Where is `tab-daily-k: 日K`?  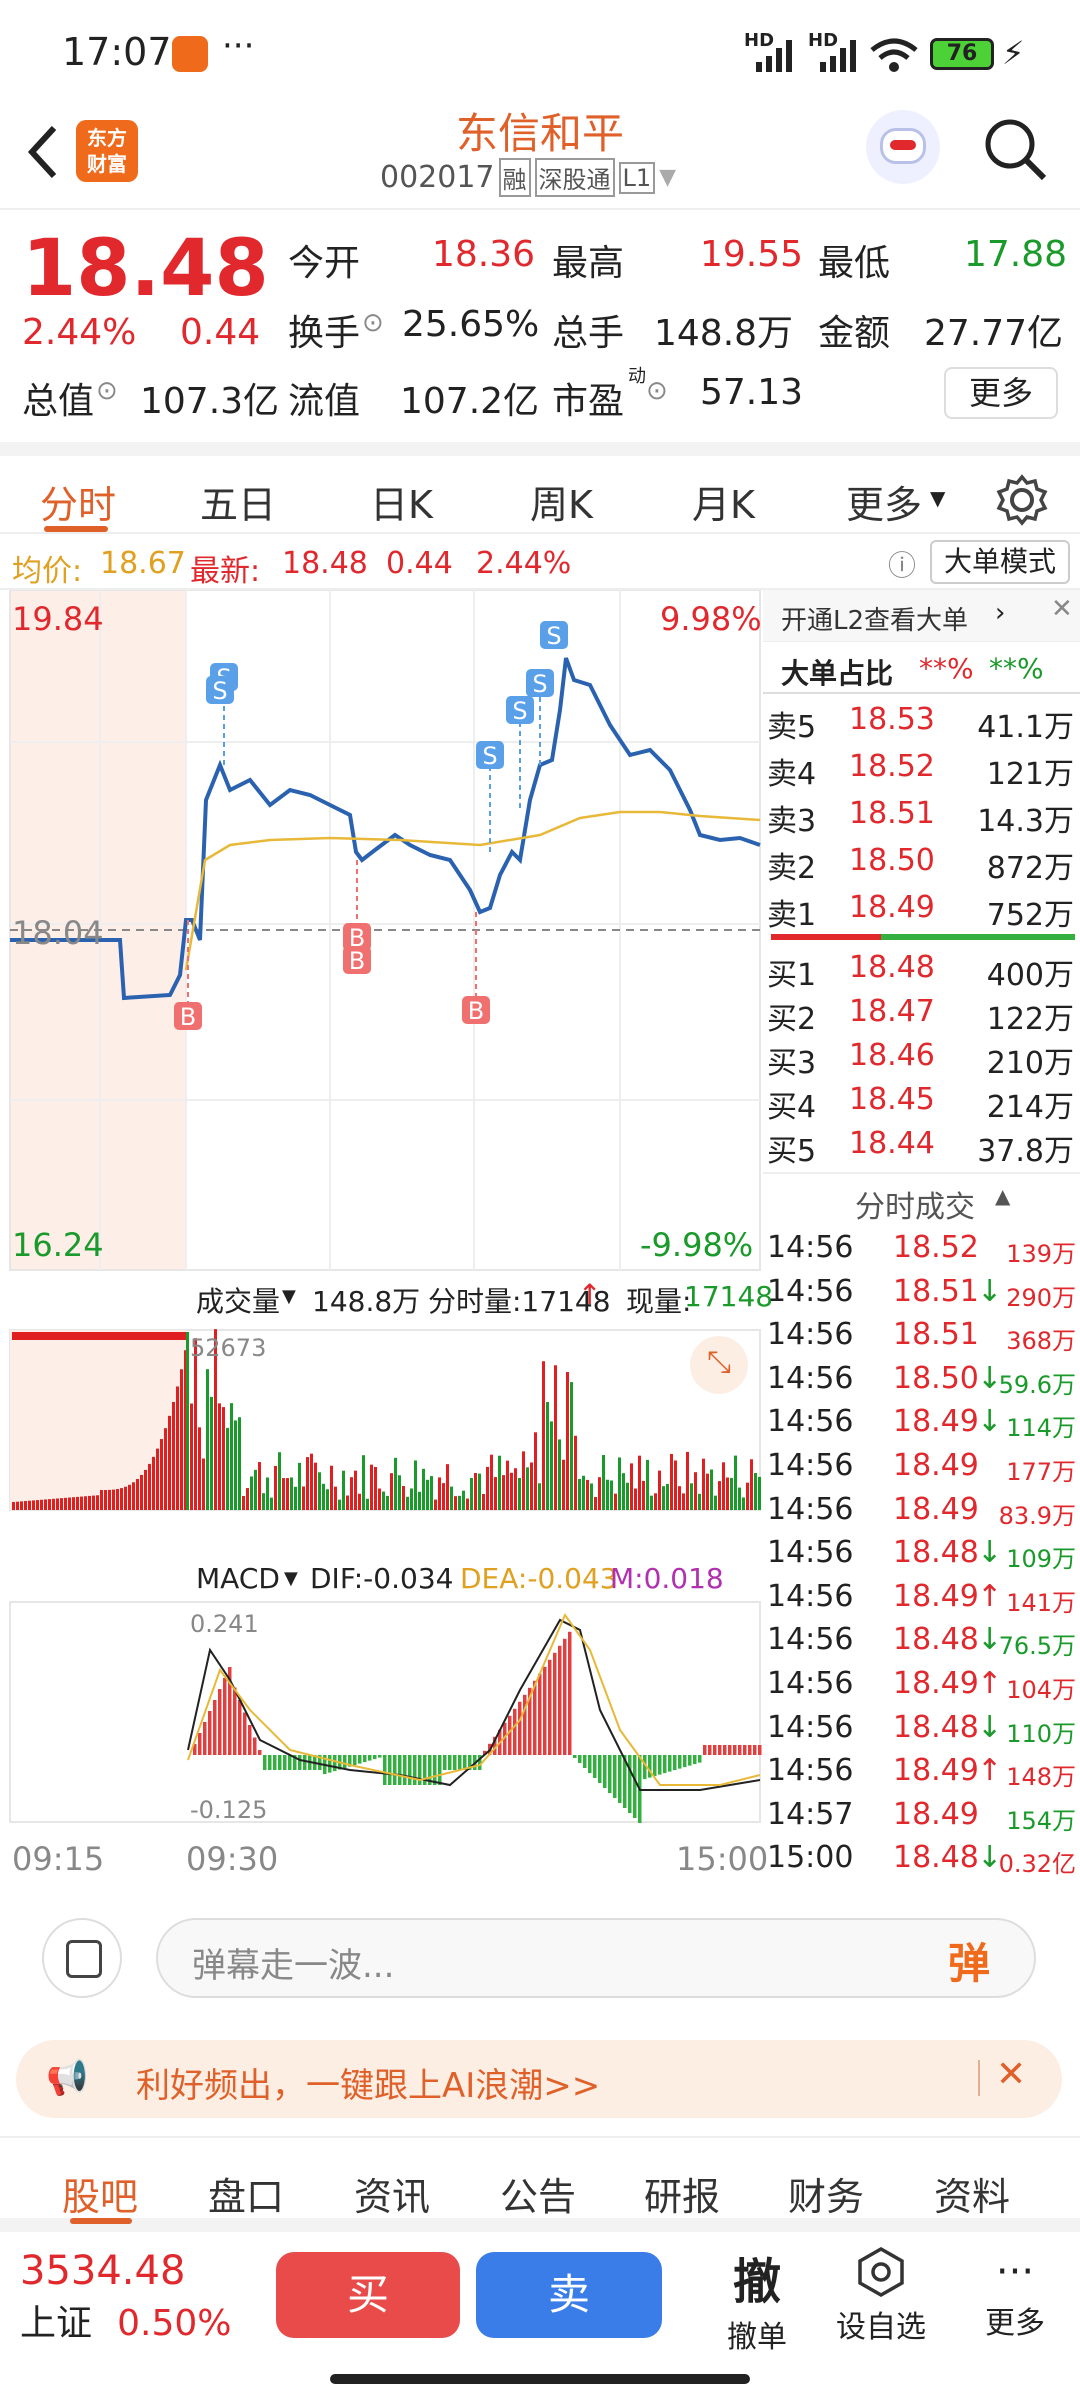
tab-daily-k: 日K is located at coordinates (401, 501).